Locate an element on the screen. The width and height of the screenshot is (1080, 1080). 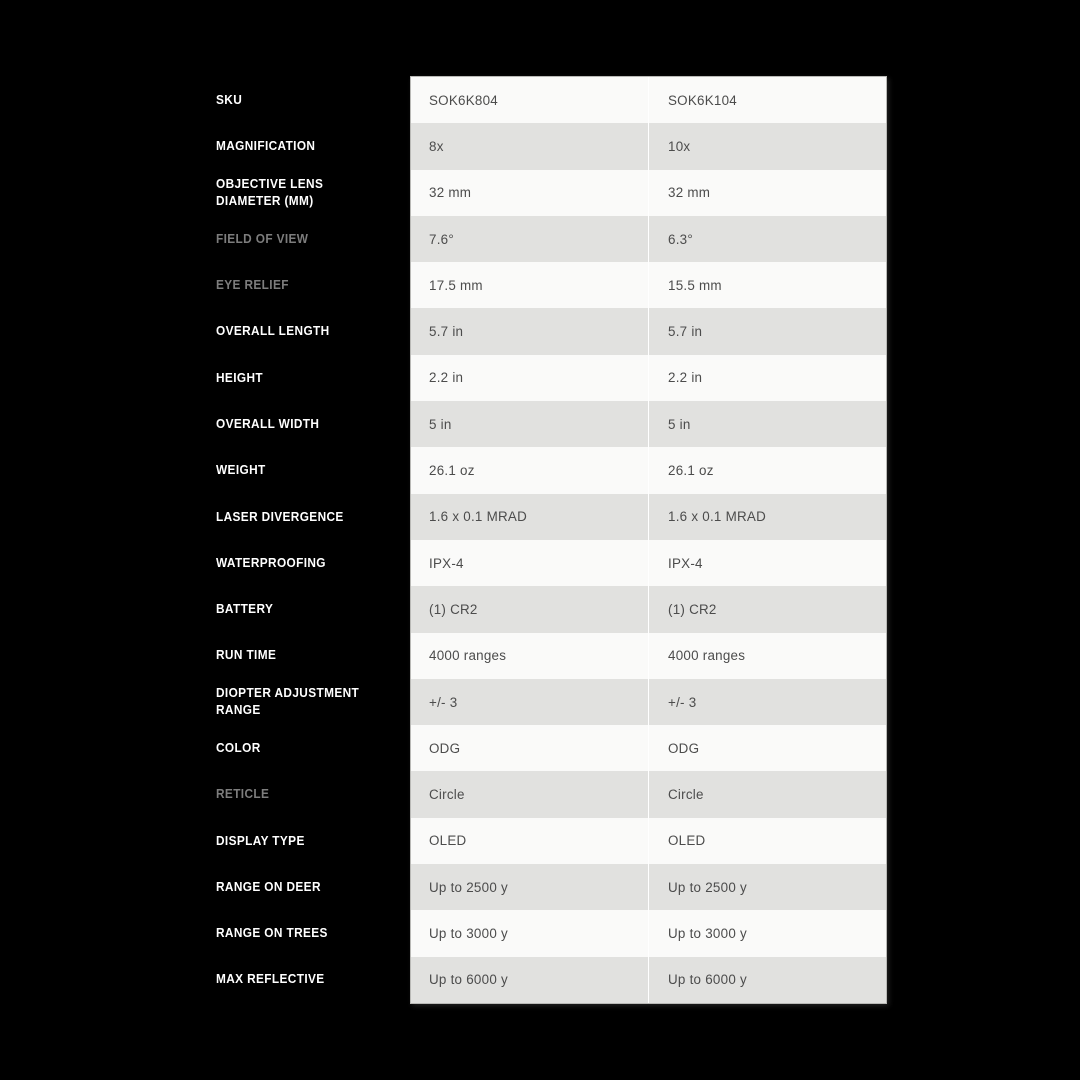
table-row: EYE RELIEF 17.5 mm 15.5 mm is located at coordinates (540, 285).